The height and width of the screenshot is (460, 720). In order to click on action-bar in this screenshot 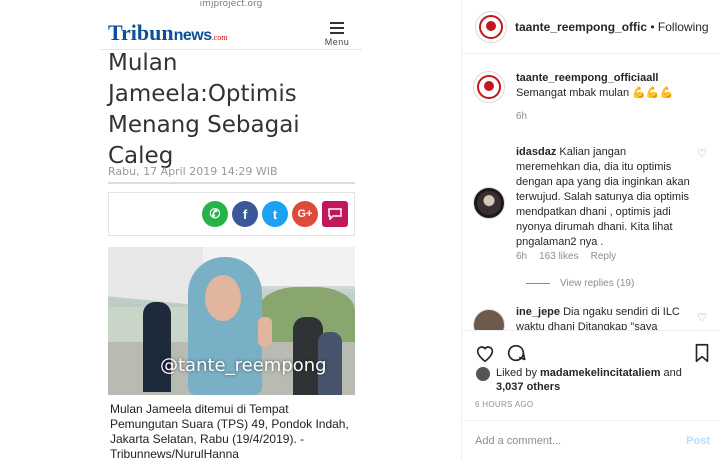, I will do `click(591, 350)`.